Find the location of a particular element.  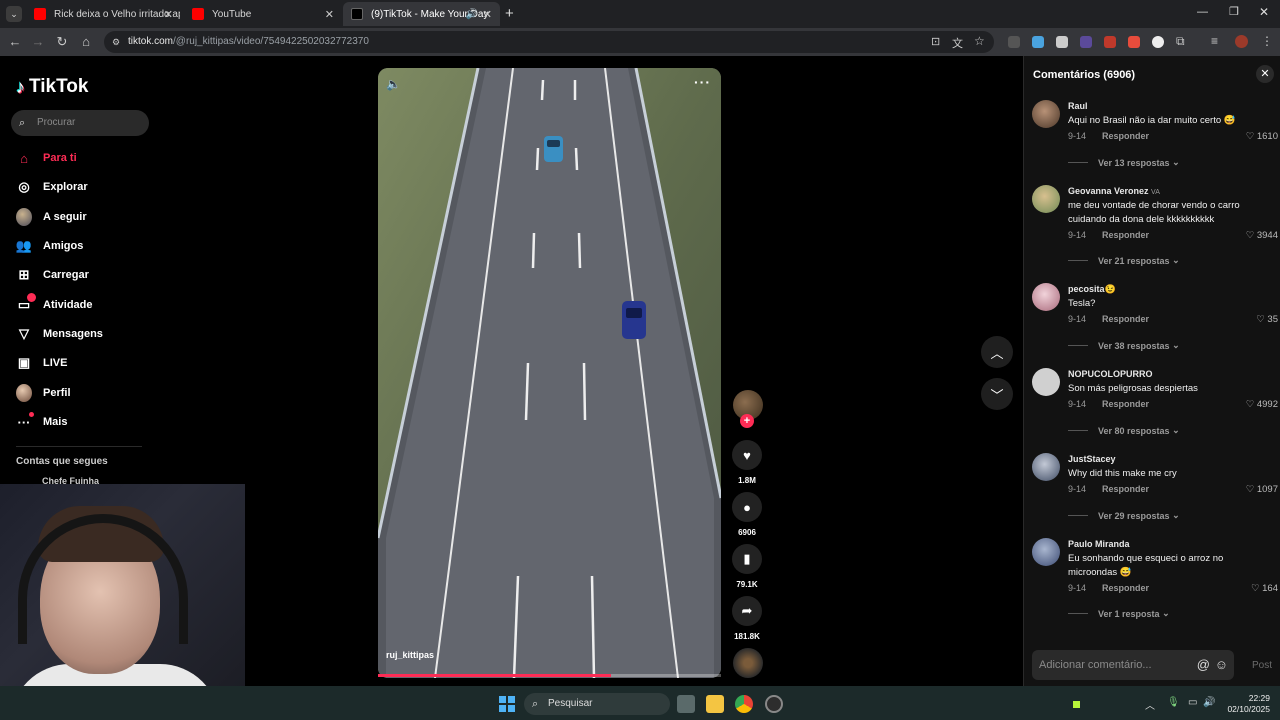

chrome-icon is located at coordinates (744, 704).